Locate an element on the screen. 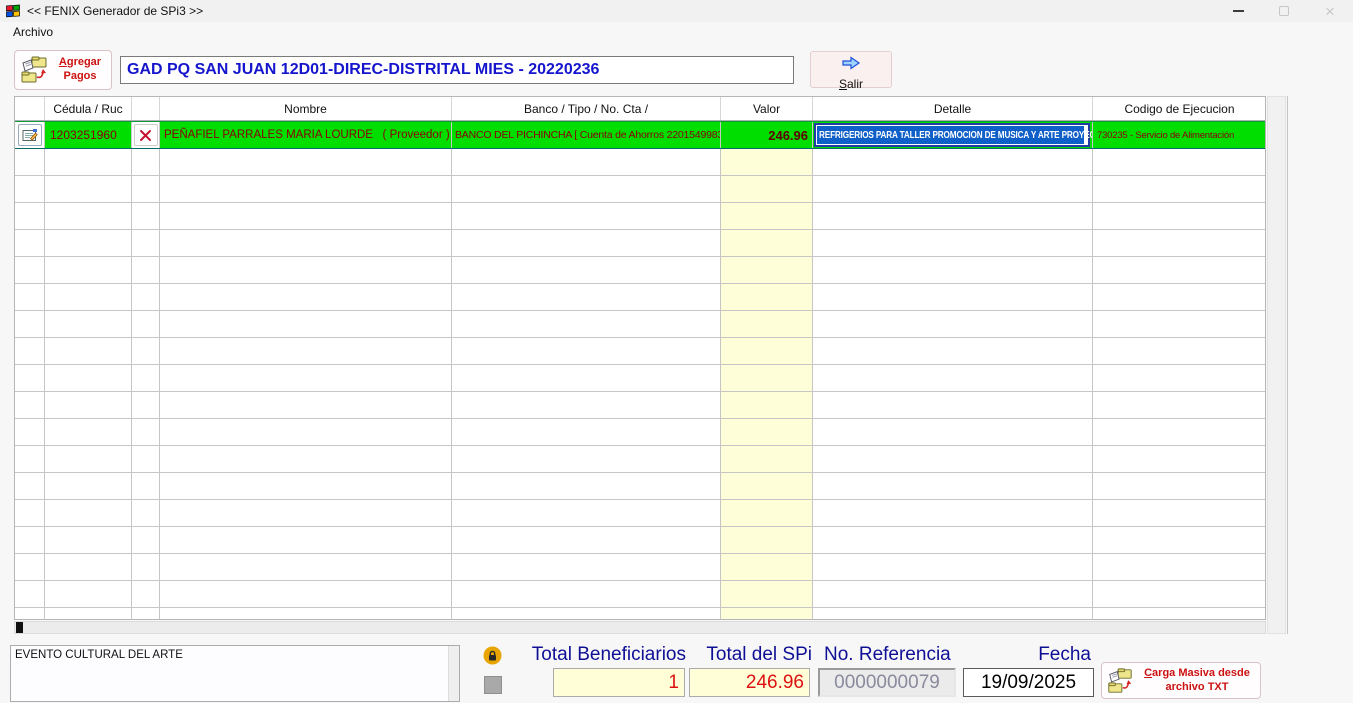  grid-horizontal-scrollbar is located at coordinates (640, 627).